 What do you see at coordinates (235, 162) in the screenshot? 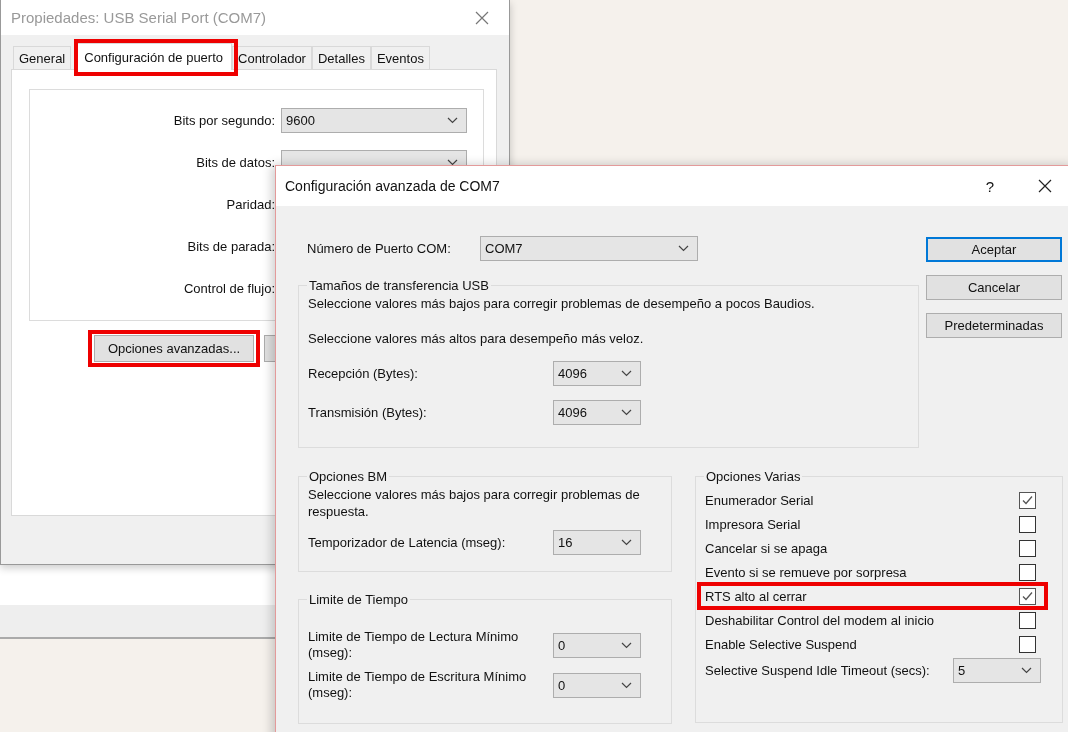
I see `field-label: Bits de datos:` at bounding box center [235, 162].